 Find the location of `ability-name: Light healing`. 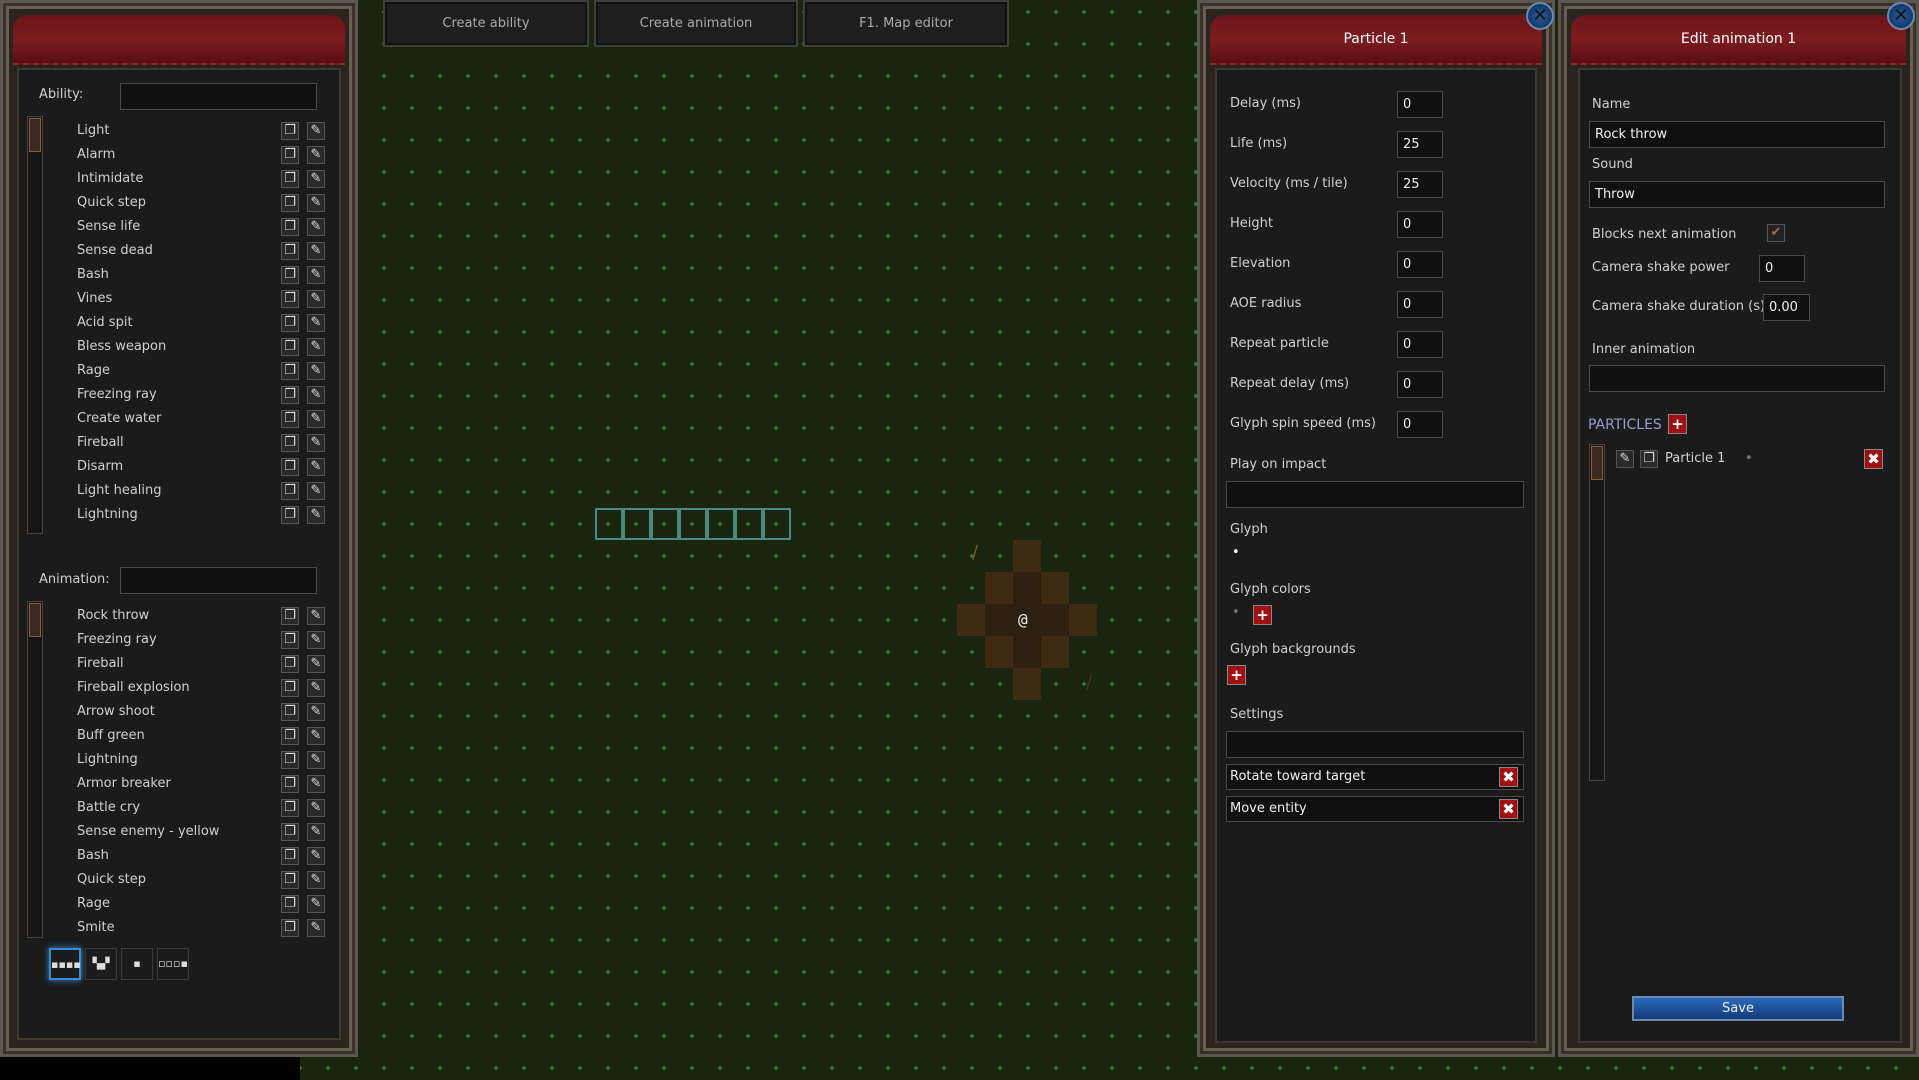

ability-name: Light healing is located at coordinates (119, 490).